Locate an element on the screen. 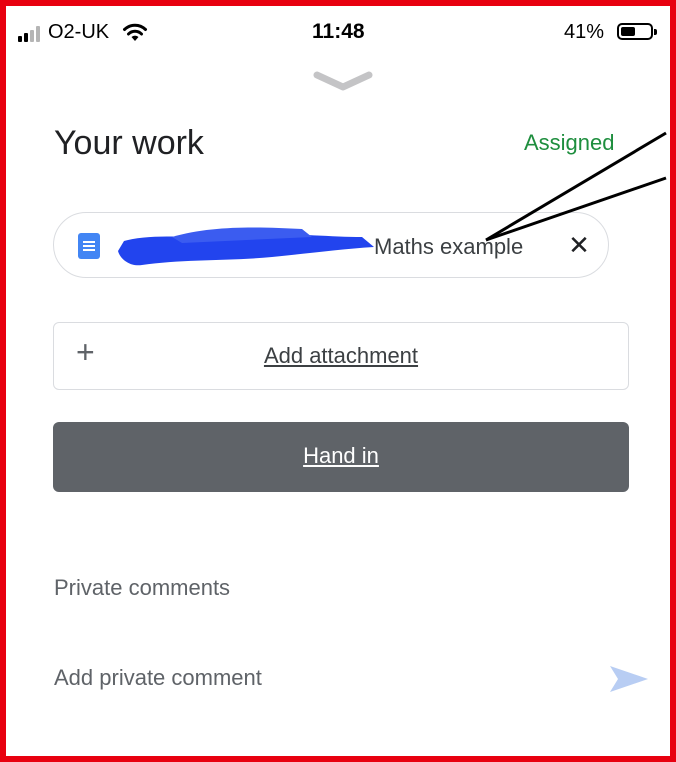  battery-icon is located at coordinates (637, 31).